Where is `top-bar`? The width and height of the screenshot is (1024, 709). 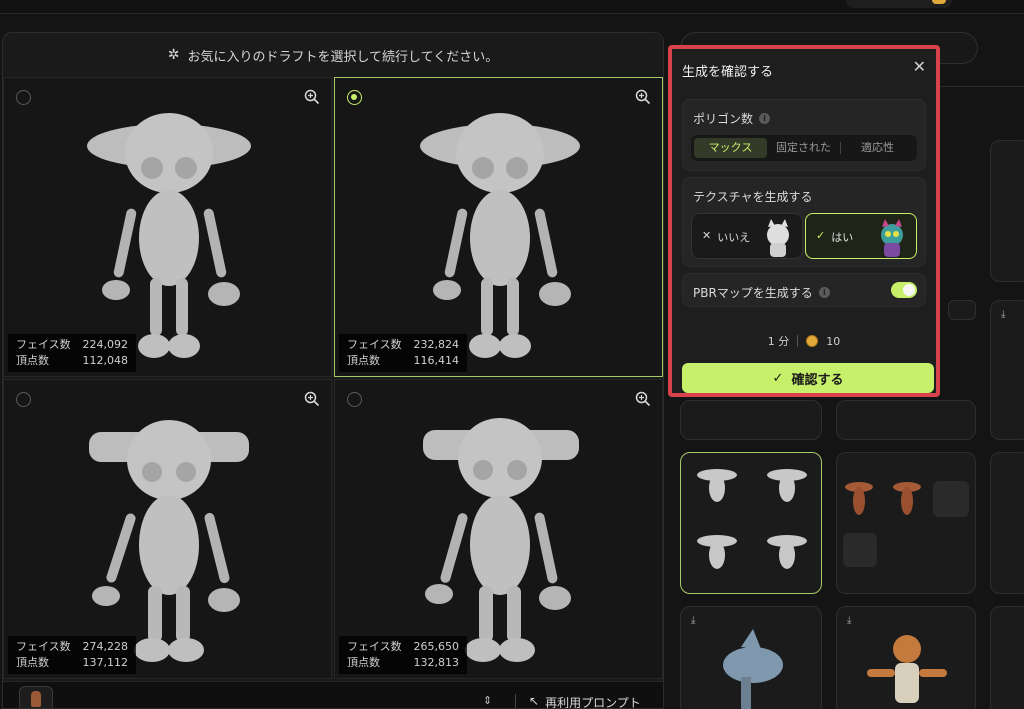 top-bar is located at coordinates (512, 7).